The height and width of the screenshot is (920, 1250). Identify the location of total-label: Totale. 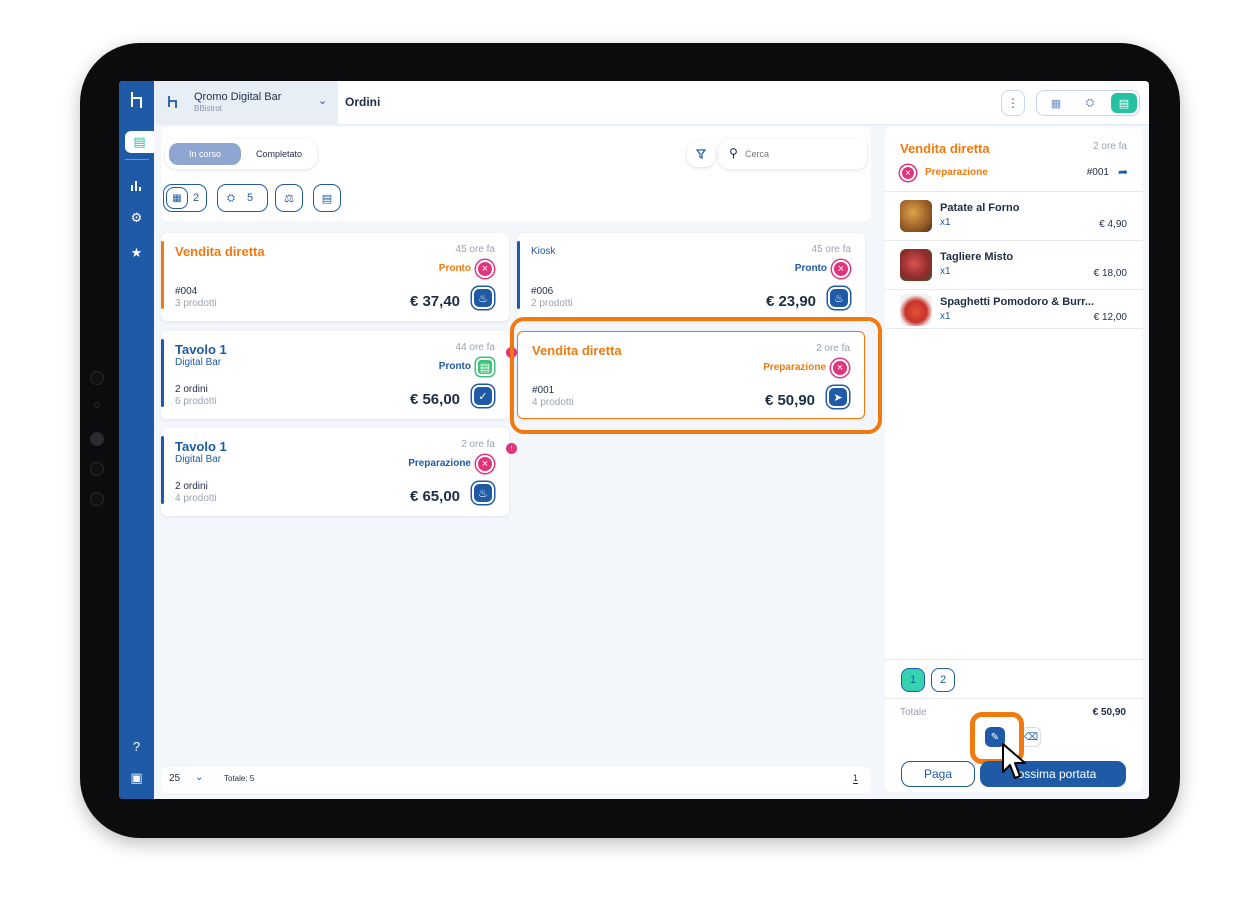
(913, 712).